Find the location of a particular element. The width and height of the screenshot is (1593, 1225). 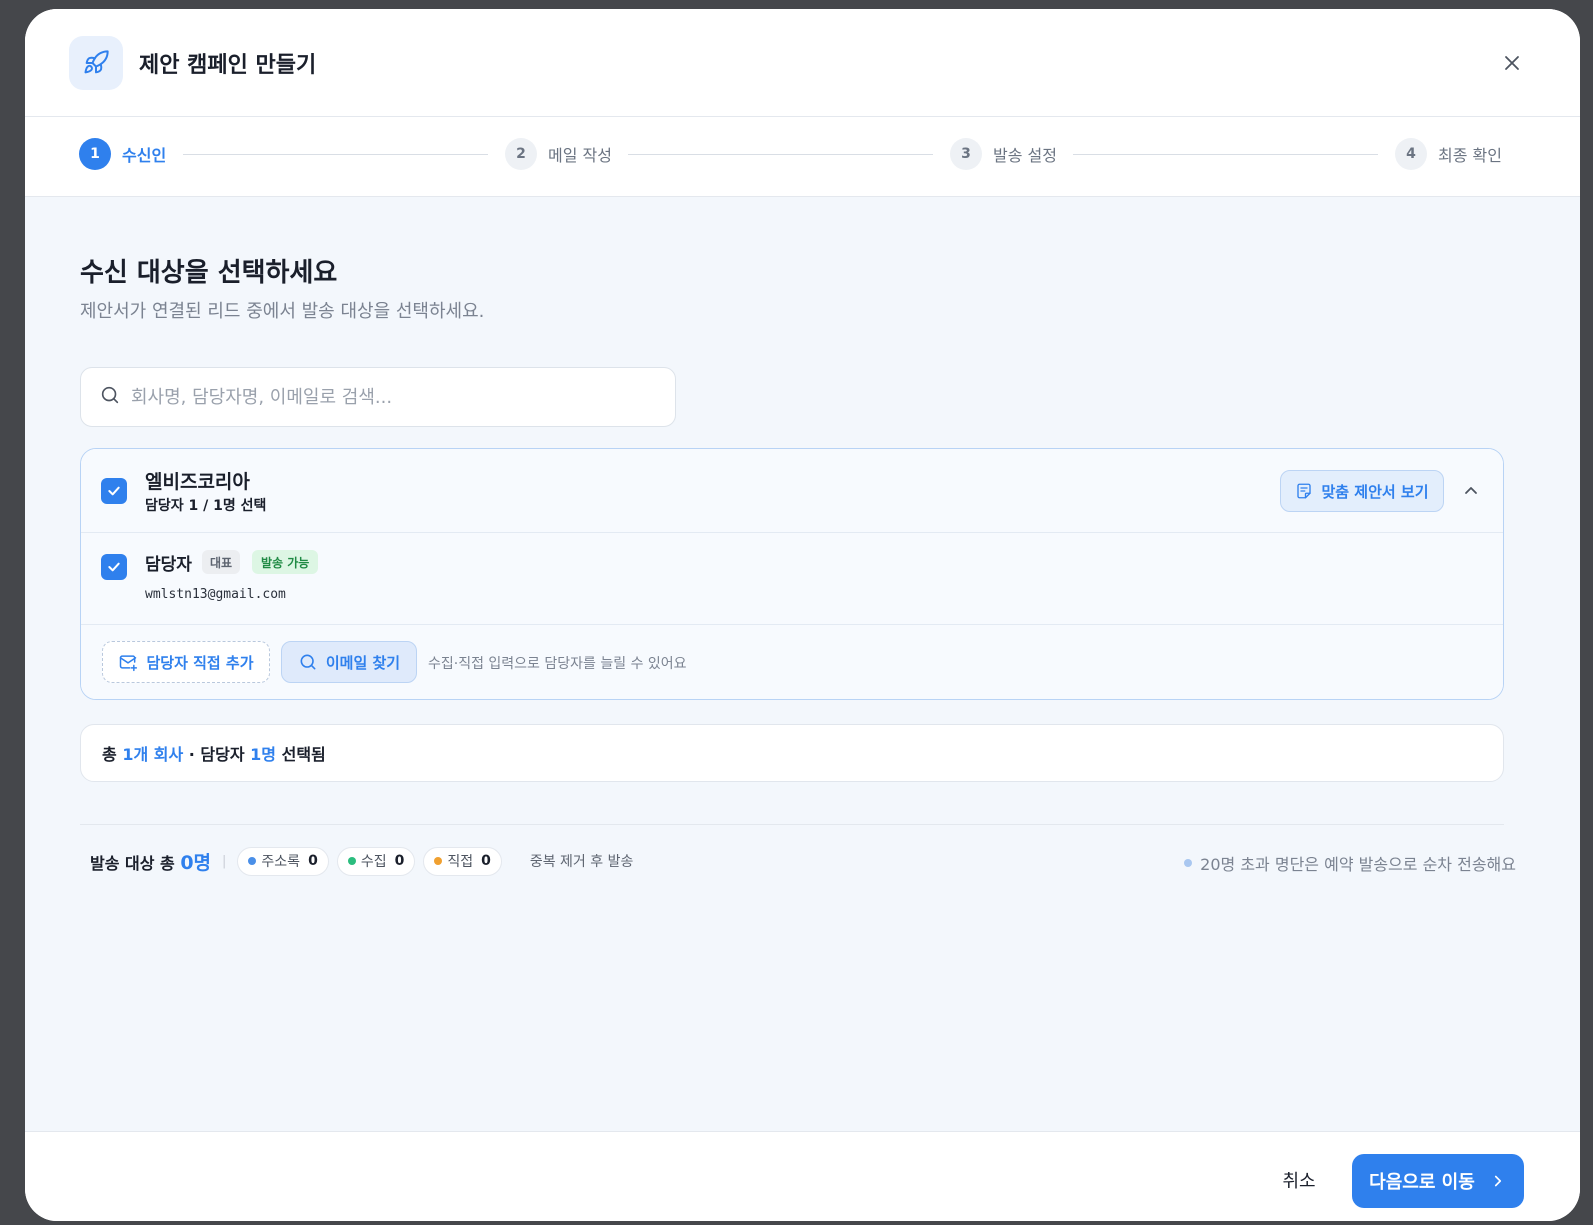

send-total: 발송 대상 총 0명 is located at coordinates (150, 861).